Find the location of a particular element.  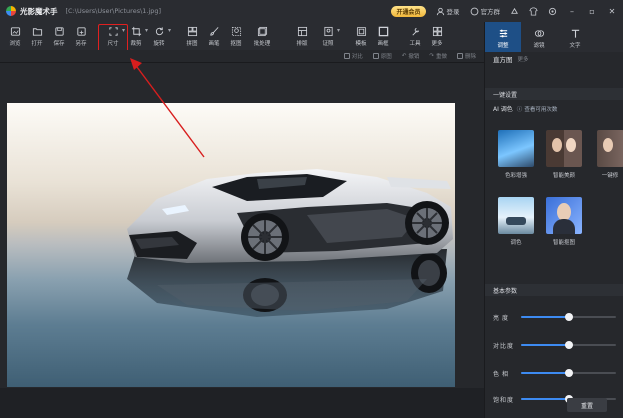

settings-icon is located at coordinates (552, 11).